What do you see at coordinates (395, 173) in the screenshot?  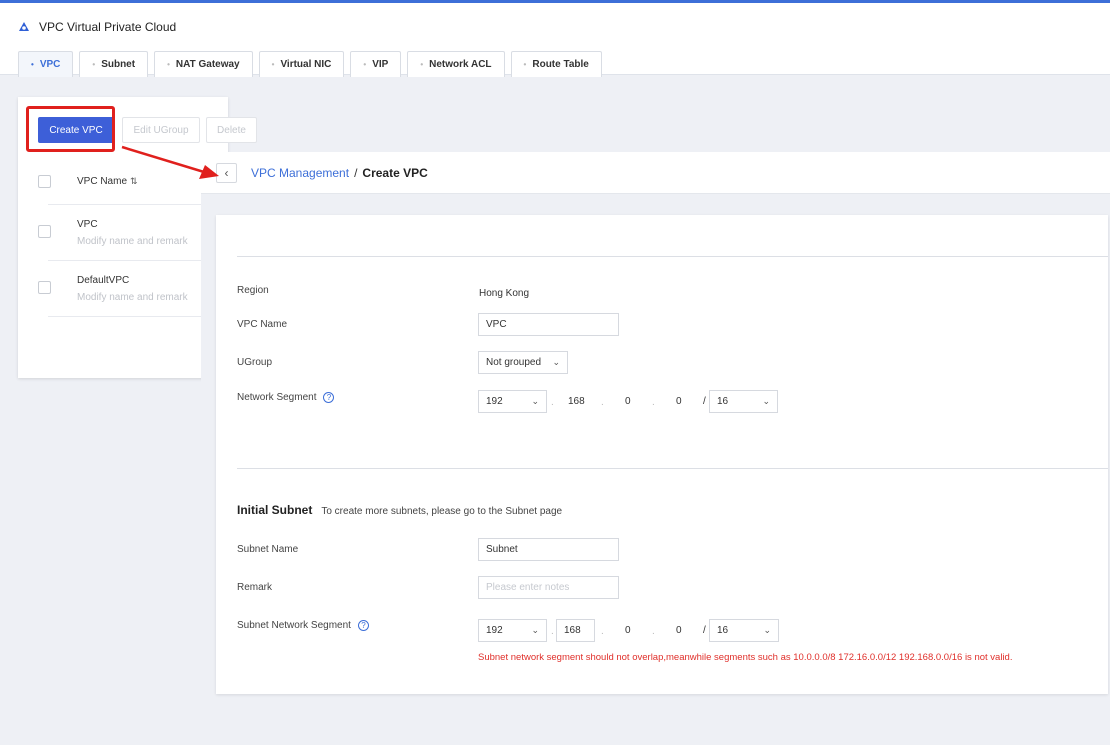 I see `breadcrumb-current: Create VPC` at bounding box center [395, 173].